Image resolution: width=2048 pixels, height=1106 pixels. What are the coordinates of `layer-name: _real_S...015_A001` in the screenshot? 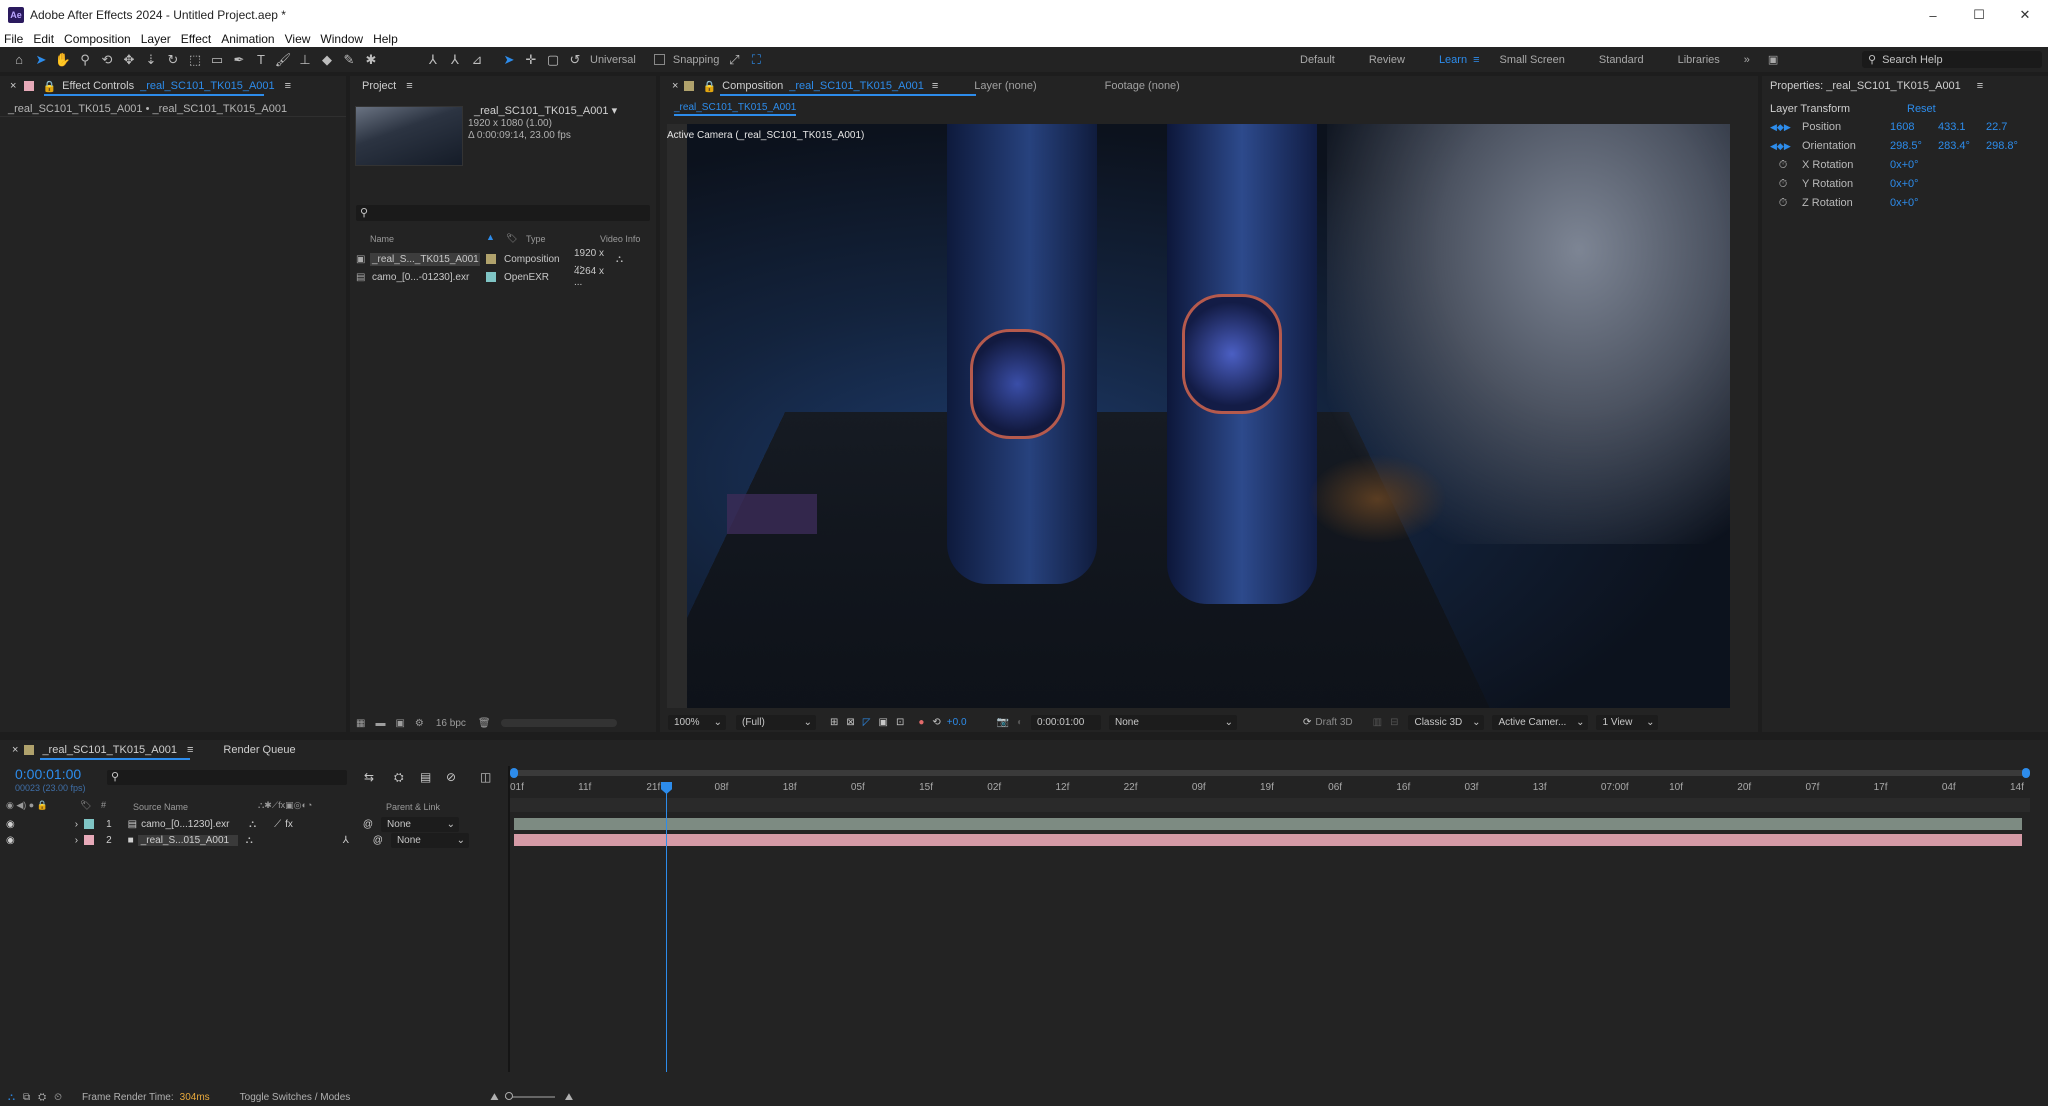 It's located at (188, 840).